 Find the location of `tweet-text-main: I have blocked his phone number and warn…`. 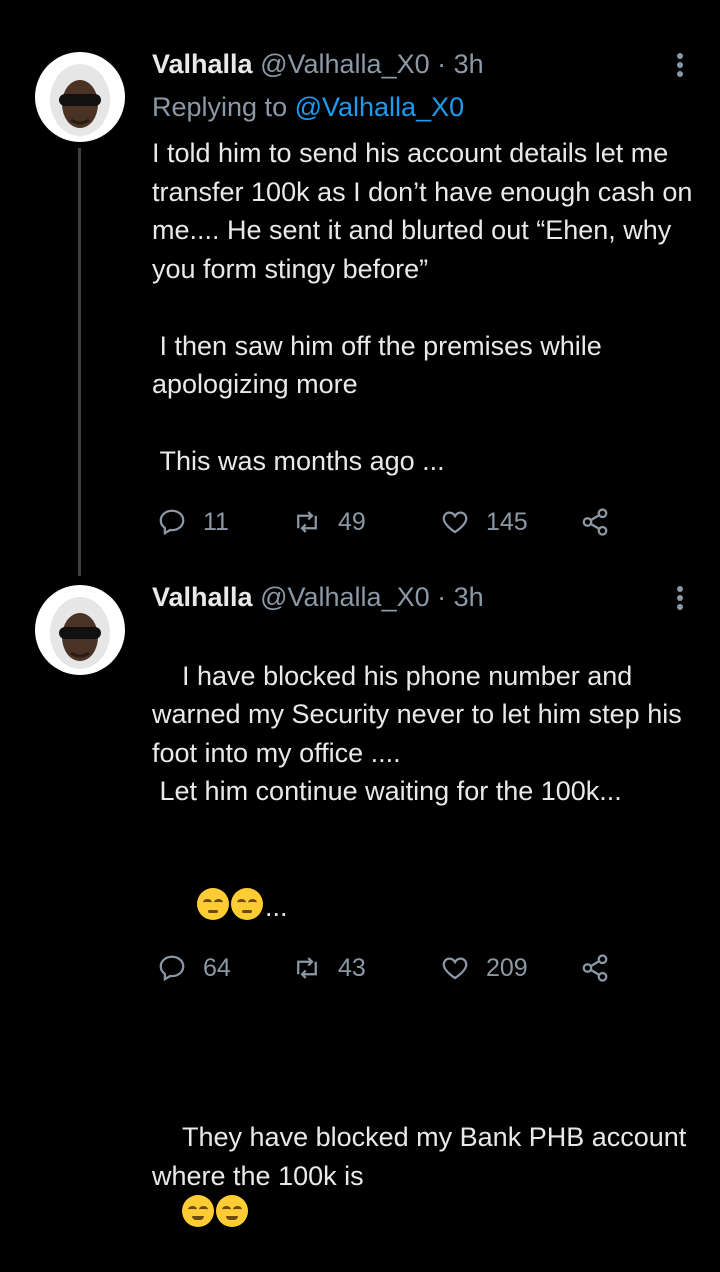

tweet-text-main: I have blocked his phone number and warn… is located at coordinates (417, 733).